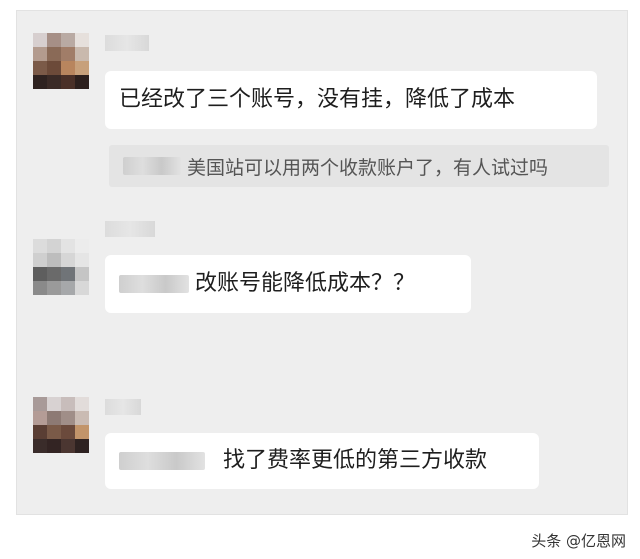 The height and width of the screenshot is (559, 640). I want to click on message-text: 已经改了三个账号，没有挂，降低了成本, so click(317, 99).